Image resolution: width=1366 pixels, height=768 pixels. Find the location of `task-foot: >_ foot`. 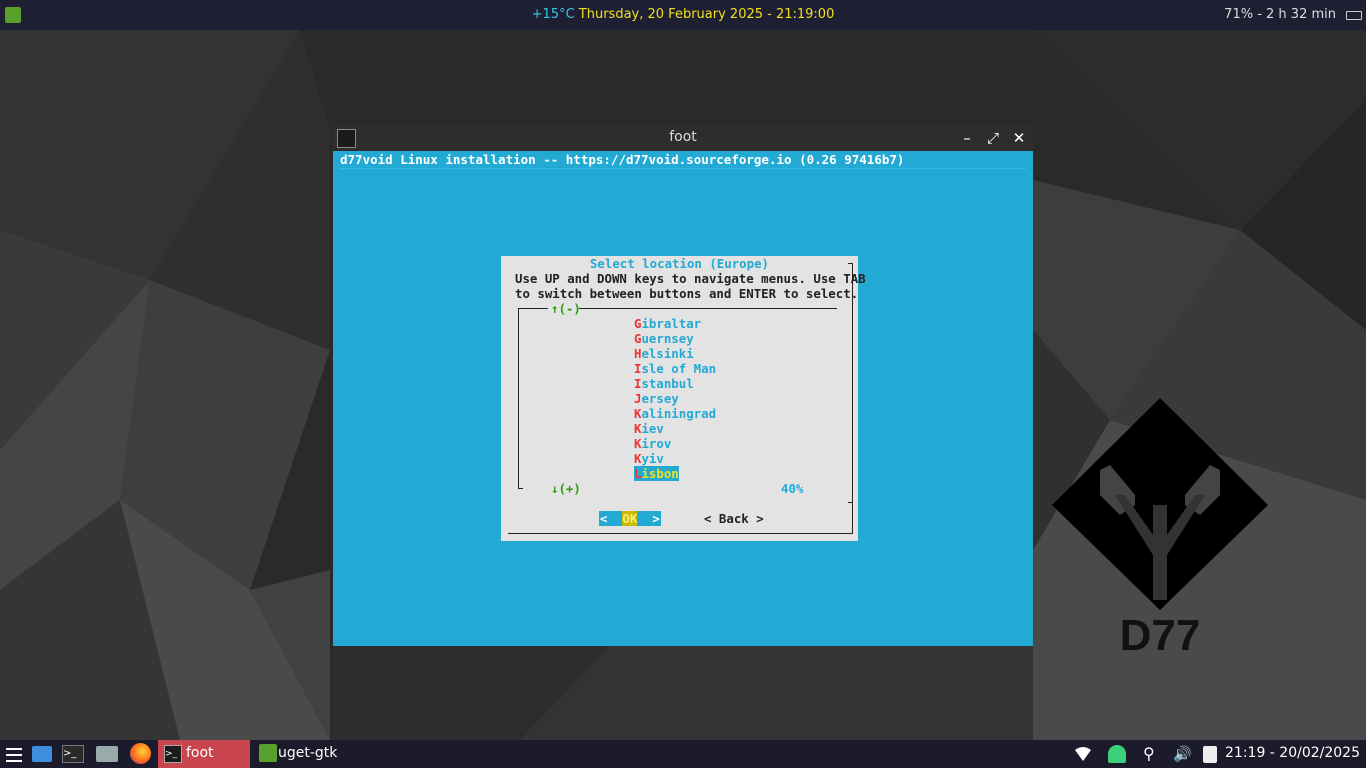

task-foot: >_ foot is located at coordinates (204, 754).